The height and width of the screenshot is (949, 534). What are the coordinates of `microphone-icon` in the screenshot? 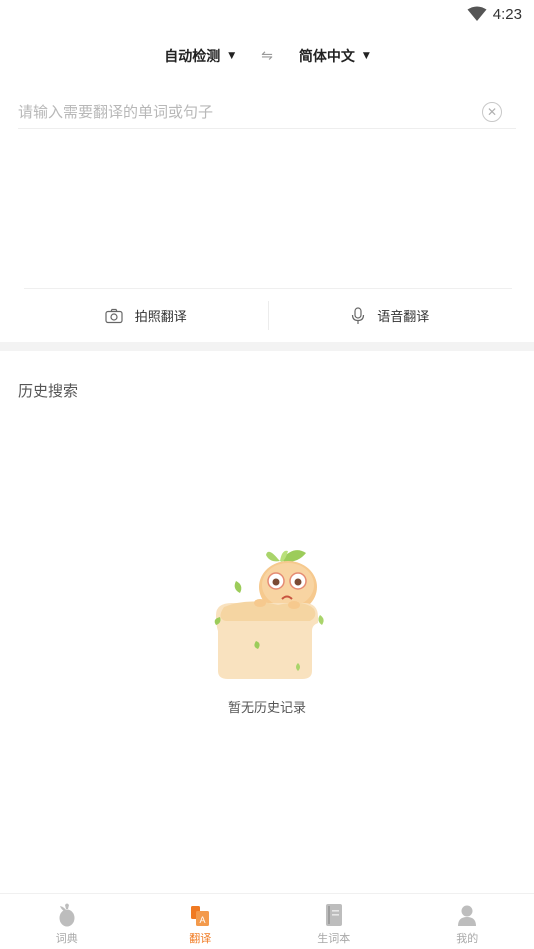 It's located at (358, 315).